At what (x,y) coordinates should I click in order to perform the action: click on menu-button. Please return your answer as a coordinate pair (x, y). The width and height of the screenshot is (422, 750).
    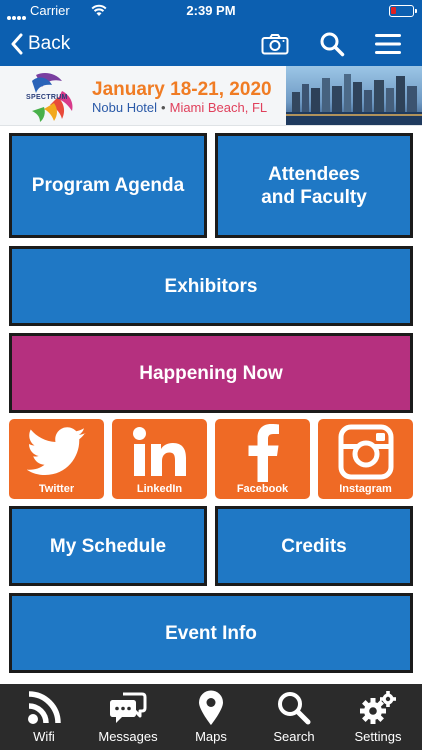
    Looking at the image, I should click on (388, 44).